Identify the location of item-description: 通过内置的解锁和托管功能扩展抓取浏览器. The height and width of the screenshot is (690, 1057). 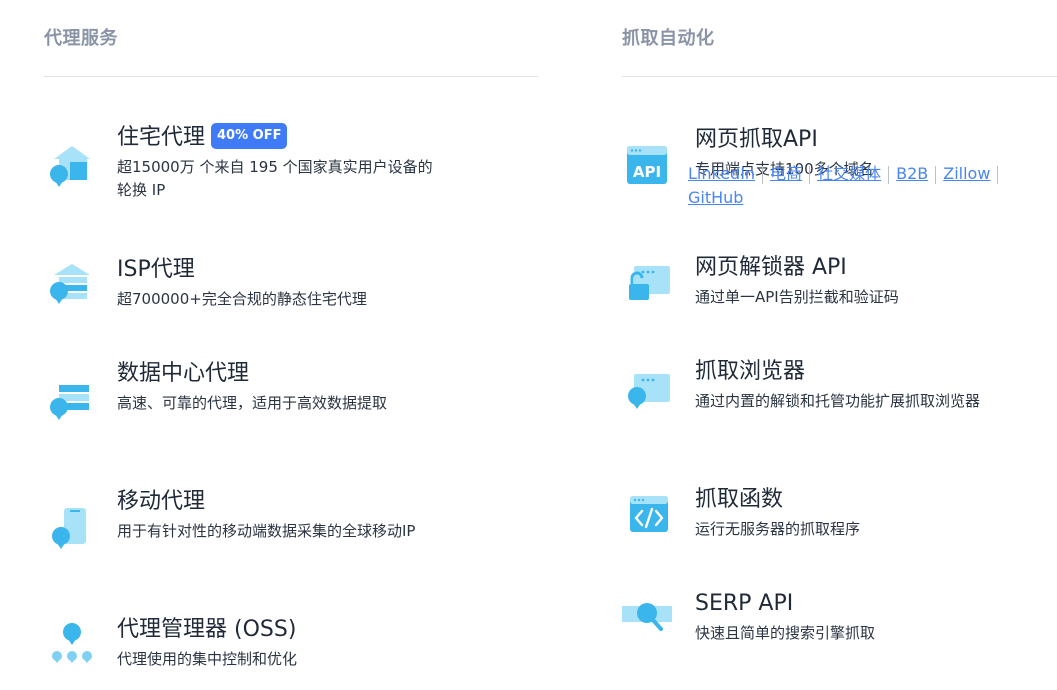
(838, 401).